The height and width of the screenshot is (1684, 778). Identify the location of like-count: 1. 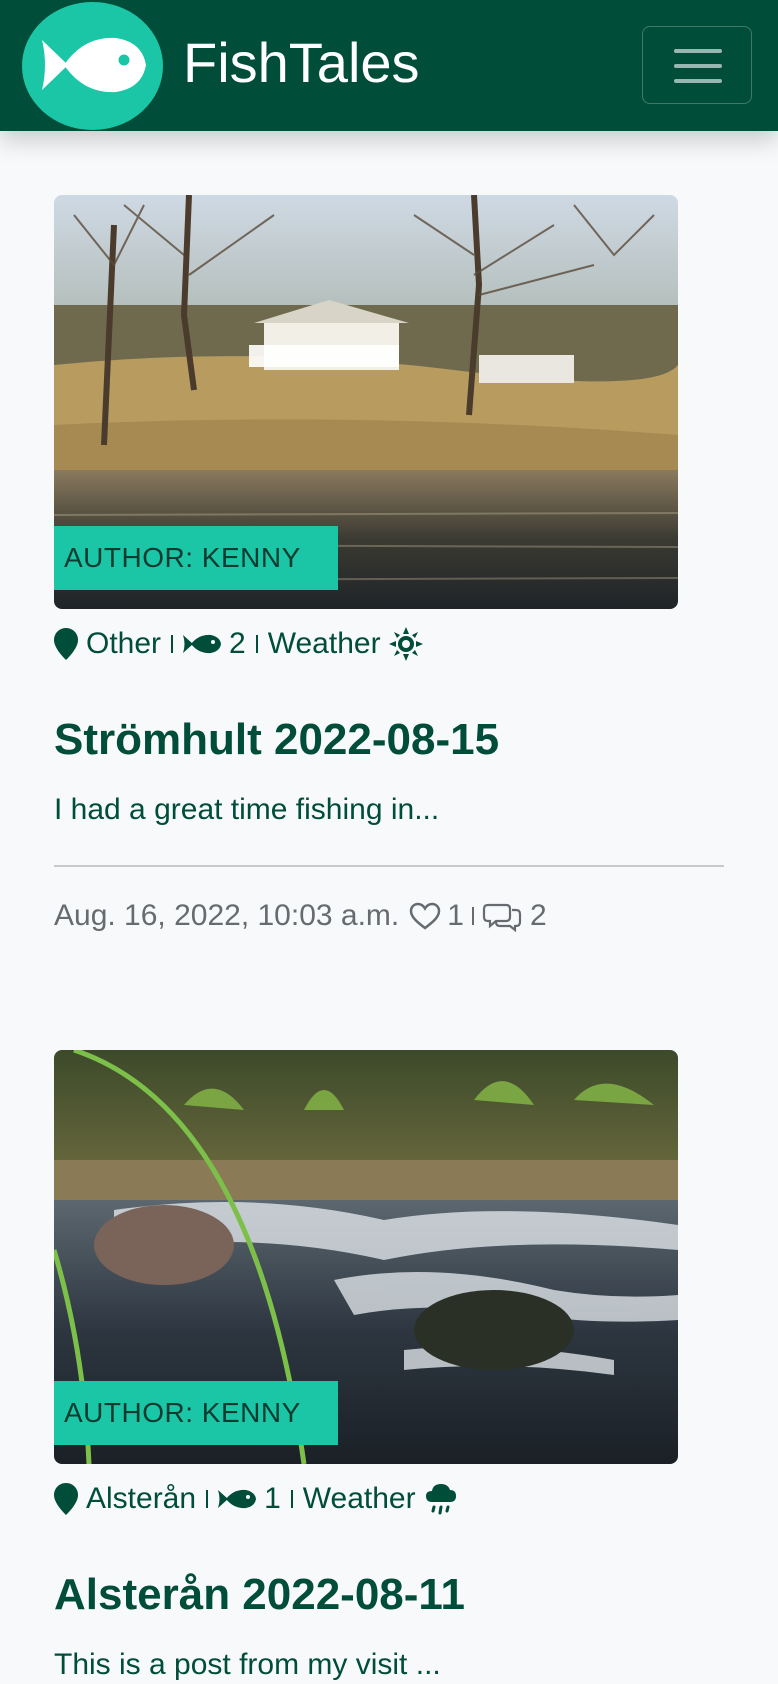
(455, 915).